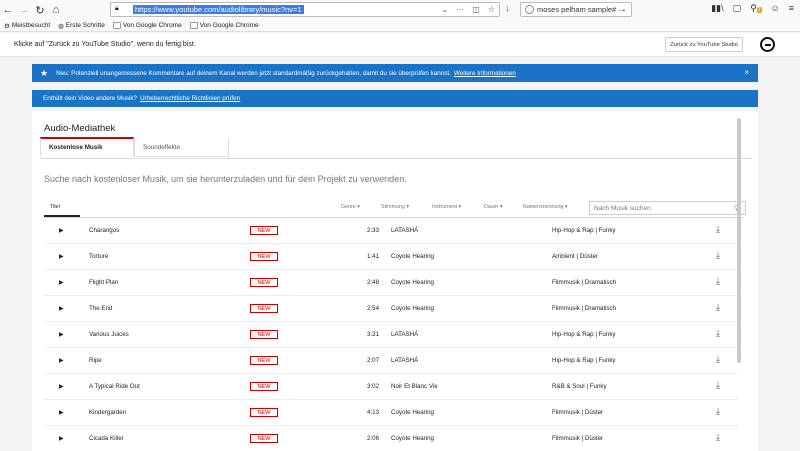  What do you see at coordinates (476, 9) in the screenshot?
I see `pocket-icon: ◫` at bounding box center [476, 9].